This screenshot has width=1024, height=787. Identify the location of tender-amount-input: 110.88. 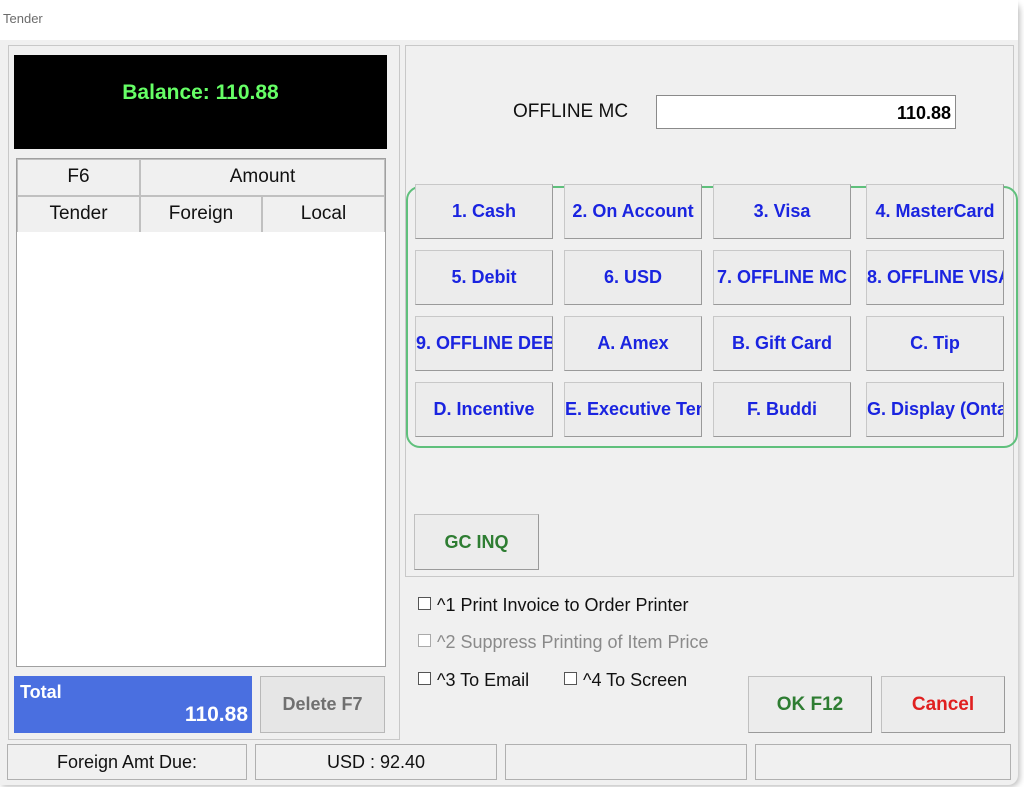
(806, 112).